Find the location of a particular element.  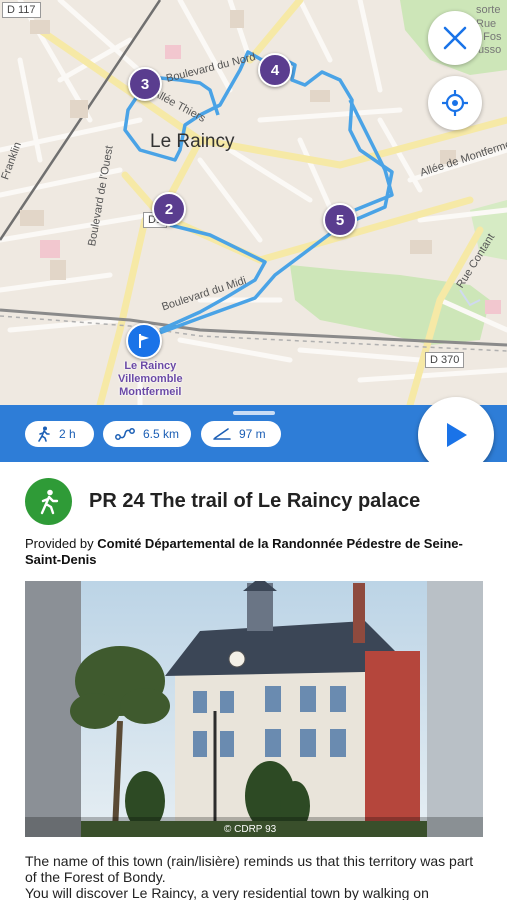

play-icon is located at coordinates (457, 435).